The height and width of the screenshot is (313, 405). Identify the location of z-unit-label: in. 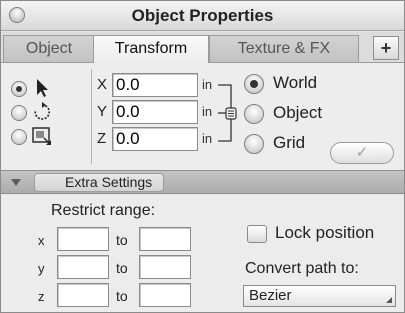
(207, 138).